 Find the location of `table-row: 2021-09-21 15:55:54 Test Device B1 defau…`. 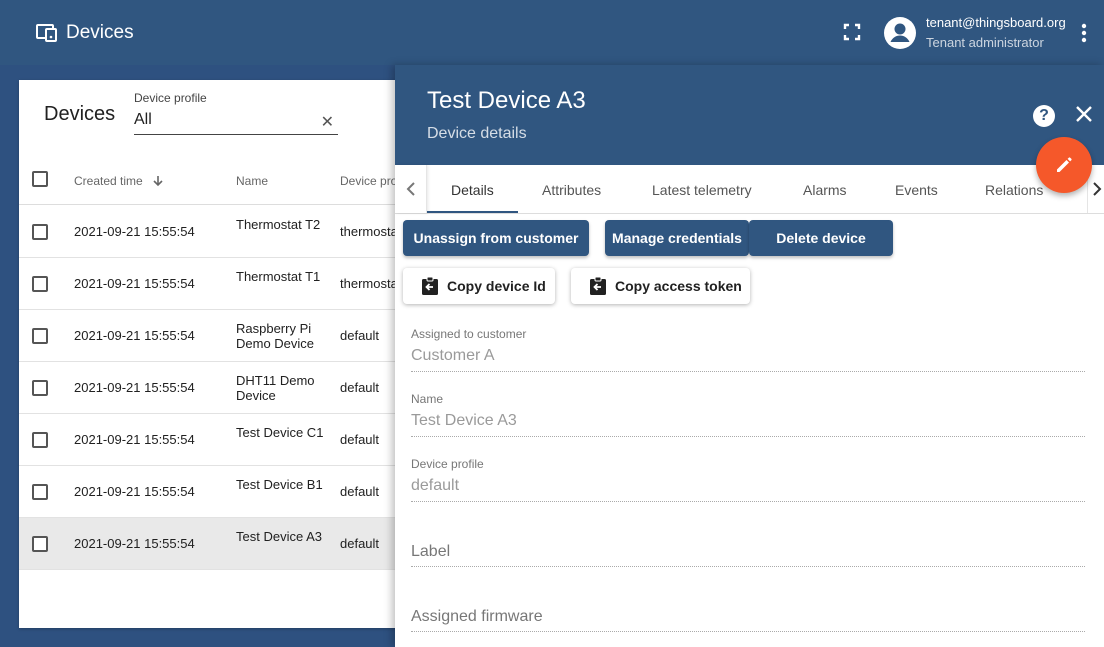

table-row: 2021-09-21 15:55:54 Test Device B1 defau… is located at coordinates (219, 492).